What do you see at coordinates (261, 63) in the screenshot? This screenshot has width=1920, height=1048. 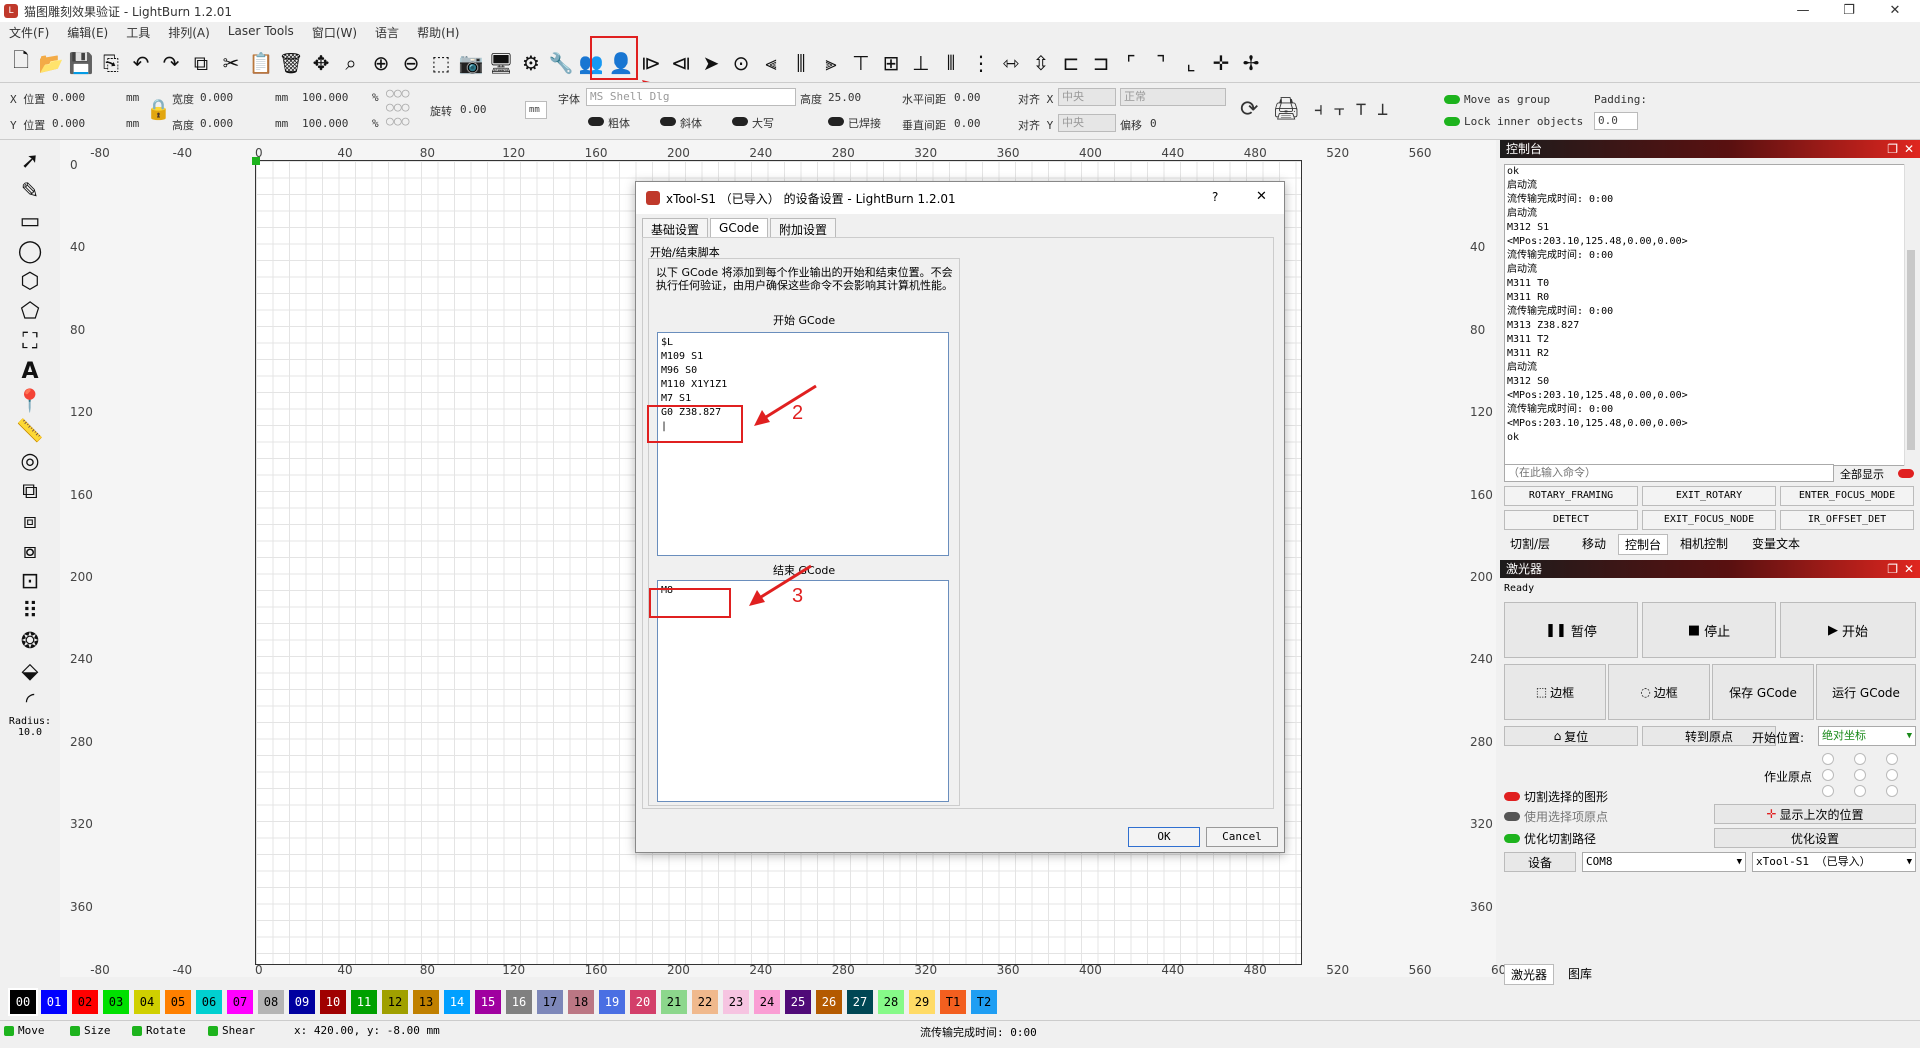 I see `paste-icon: 📋` at bounding box center [261, 63].